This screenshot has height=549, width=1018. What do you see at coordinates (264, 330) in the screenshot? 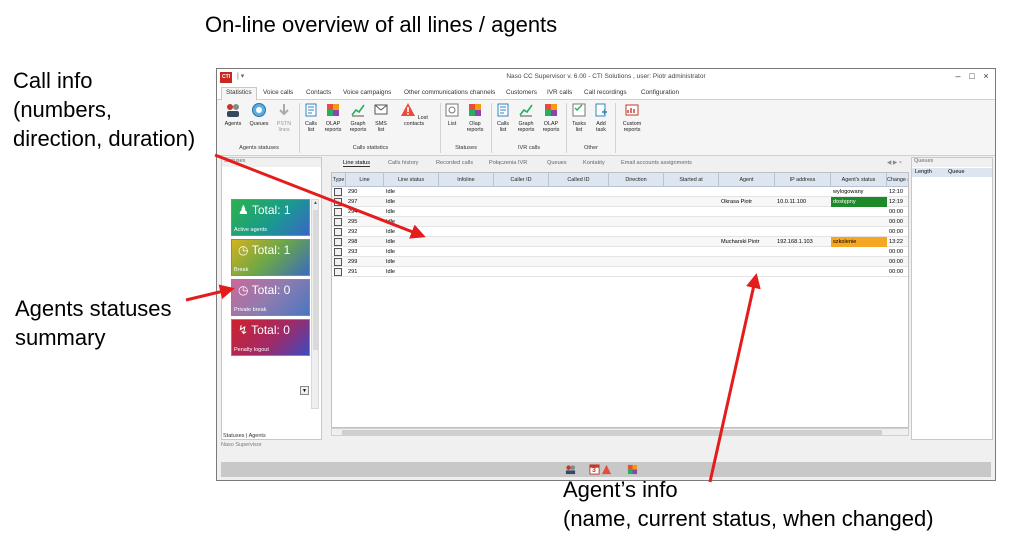
I see `tile-penalty-total: ↯ Total: 0` at bounding box center [264, 330].